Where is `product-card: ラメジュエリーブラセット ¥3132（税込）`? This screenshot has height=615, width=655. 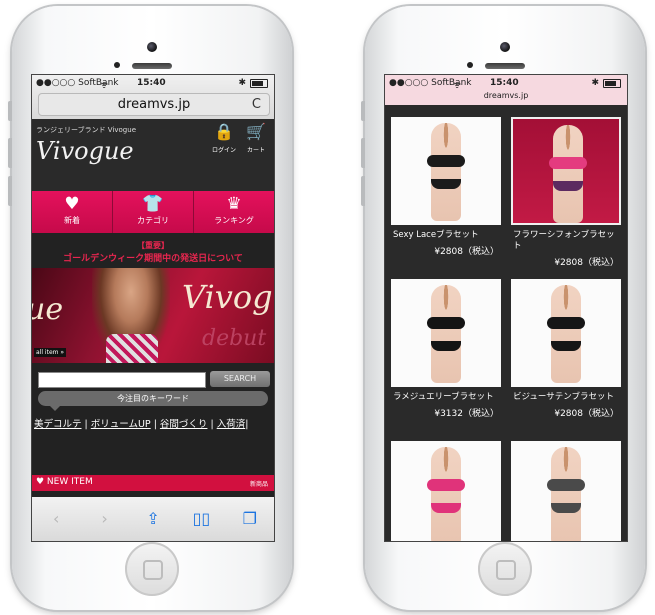 product-card: ラメジュエリーブラセット ¥3132（税込） is located at coordinates (446, 349).